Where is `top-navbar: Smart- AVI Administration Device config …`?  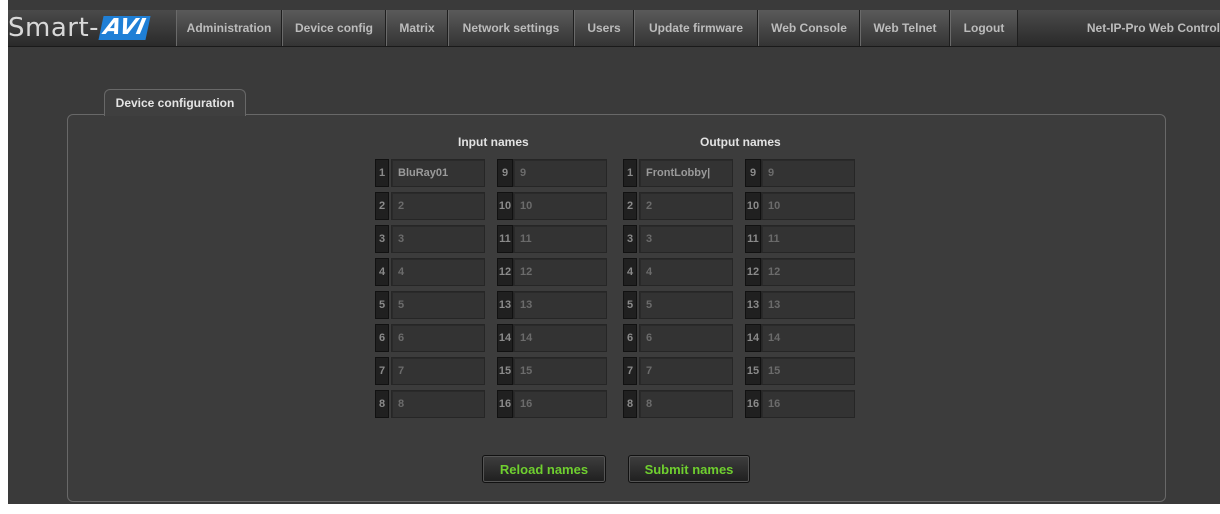 top-navbar: Smart- AVI Administration Device config … is located at coordinates (614, 28).